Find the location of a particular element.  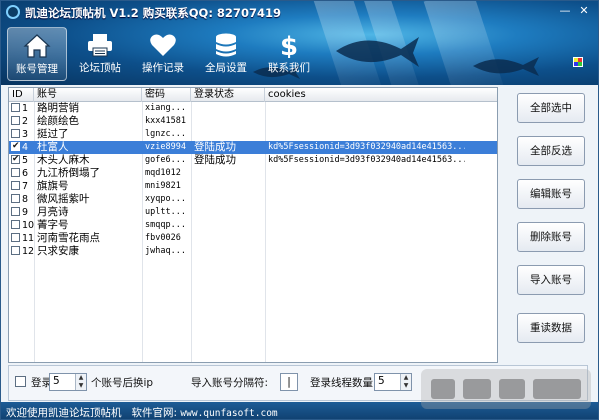

header-account: 账号 is located at coordinates (88, 95).